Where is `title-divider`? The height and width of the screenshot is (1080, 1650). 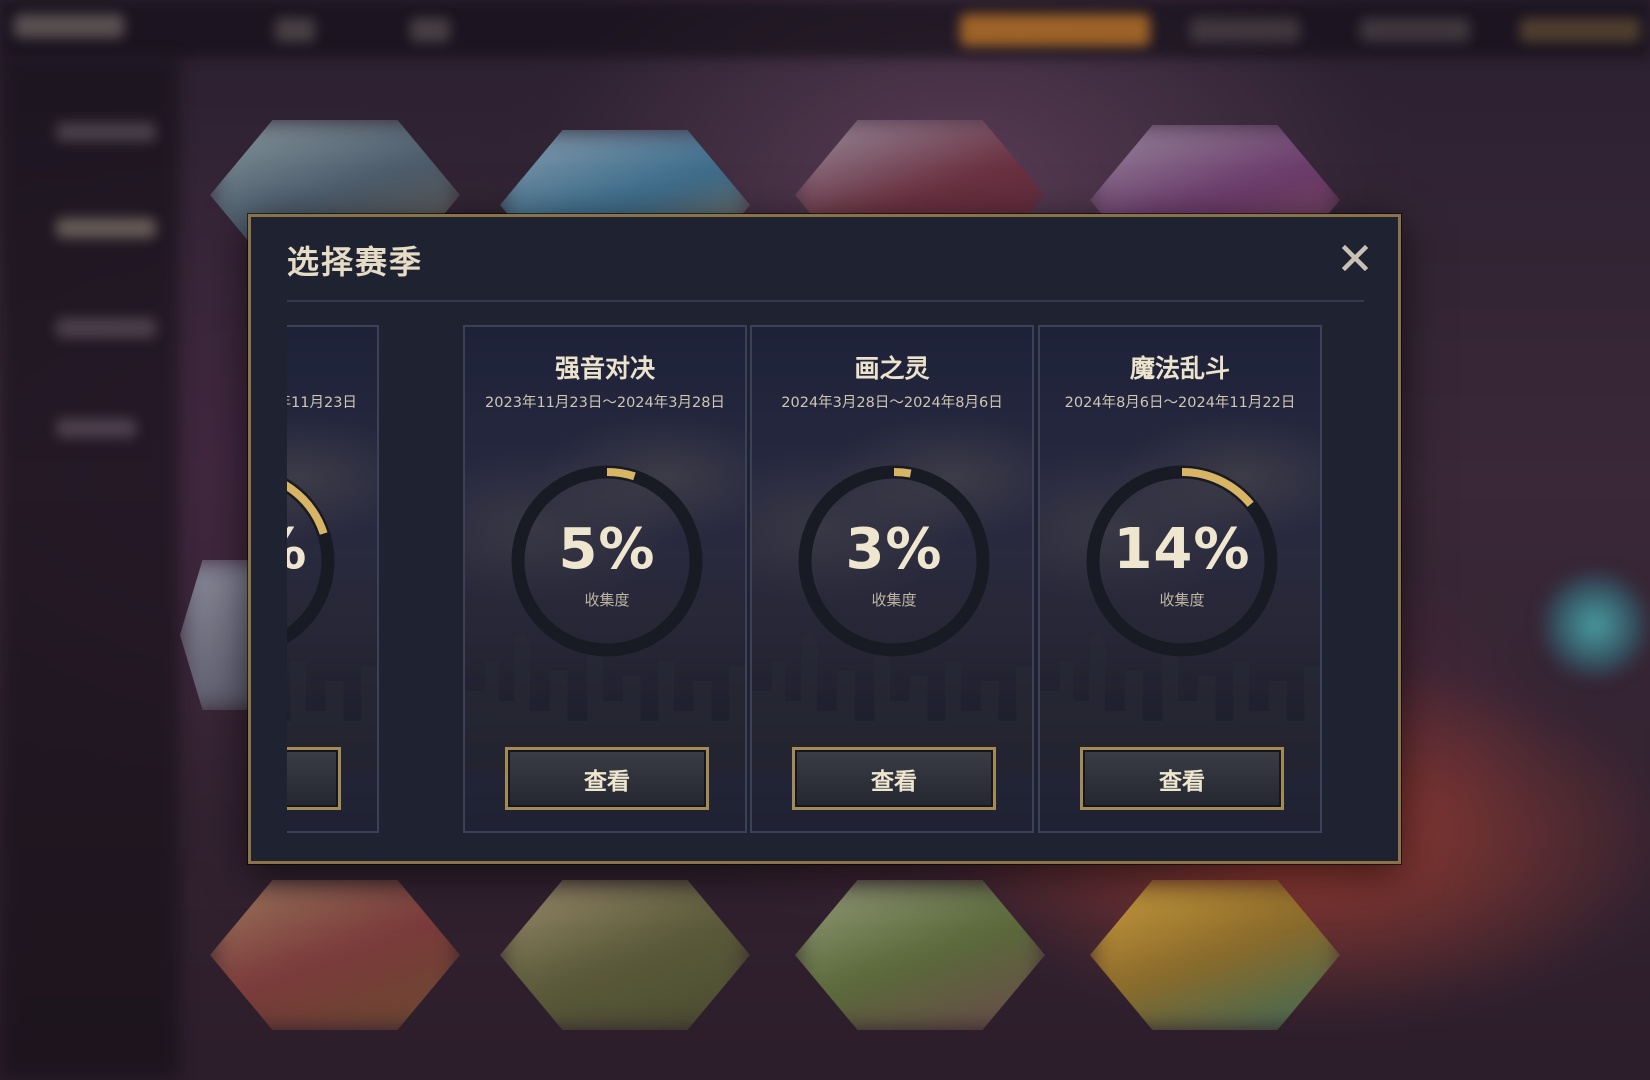
title-divider is located at coordinates (825, 301).